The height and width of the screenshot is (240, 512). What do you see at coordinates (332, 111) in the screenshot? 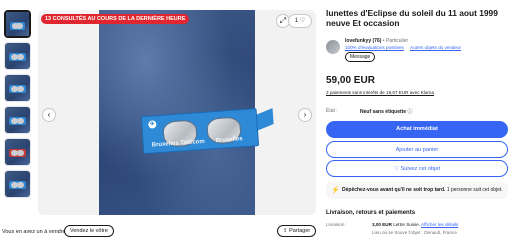
I see `condition-label: État :` at bounding box center [332, 111].